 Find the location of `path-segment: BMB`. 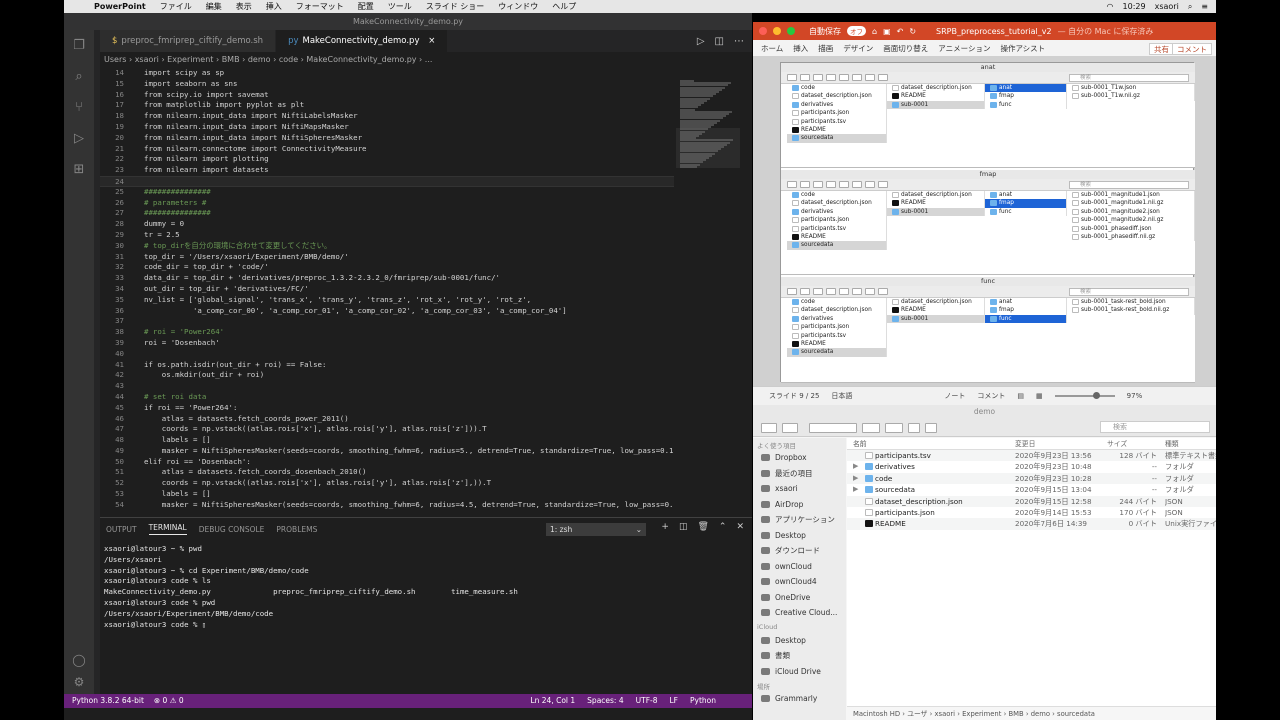

path-segment: BMB is located at coordinates (1015, 714).